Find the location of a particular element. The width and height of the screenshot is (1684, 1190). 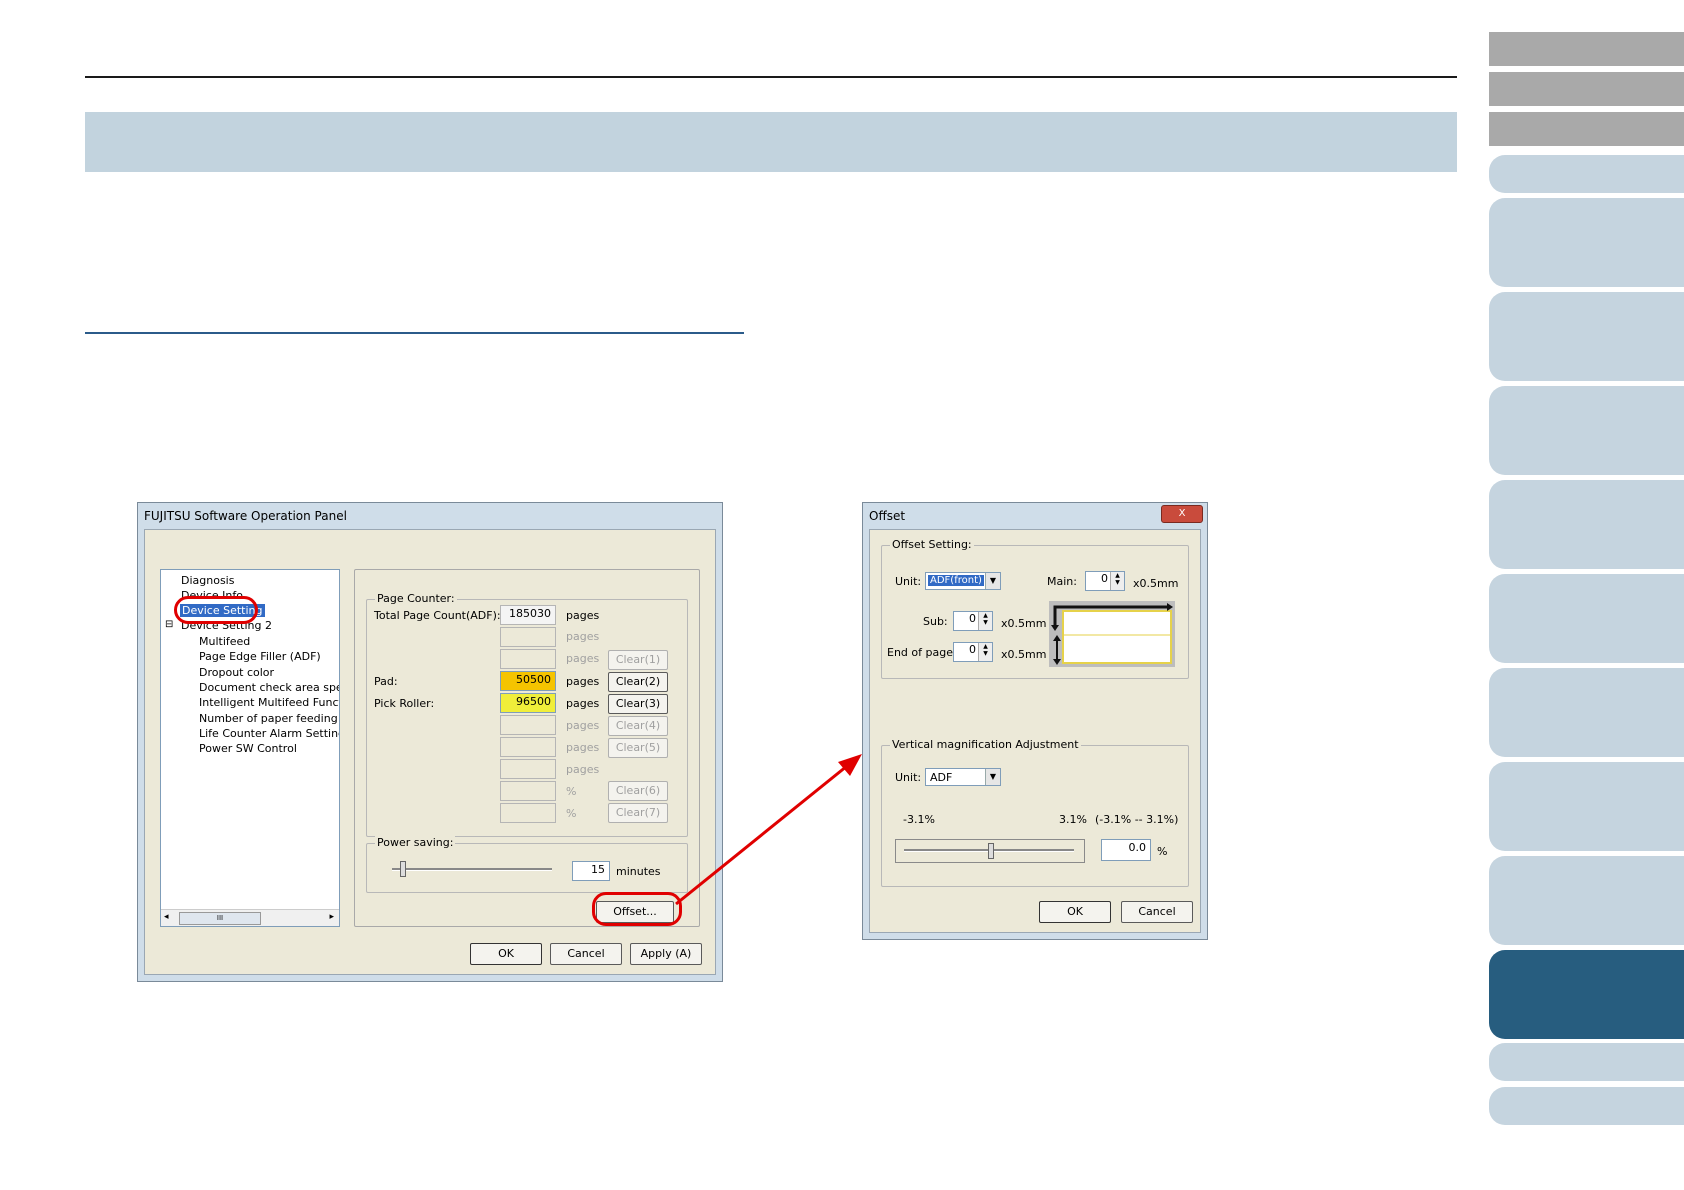

tree-item-intelligent-multifeed: Intelligent Multifeed Function is located at coordinates (269, 702).